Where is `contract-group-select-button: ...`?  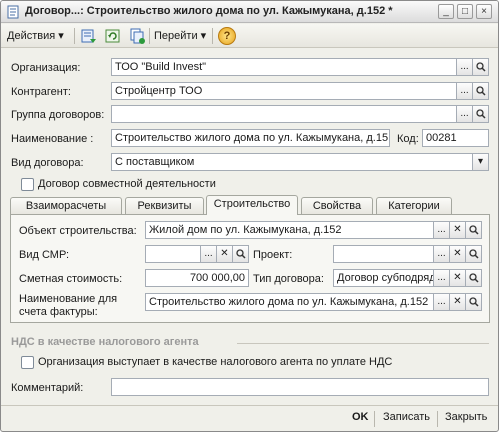
contract-group-select-button: ... is located at coordinates (465, 114).